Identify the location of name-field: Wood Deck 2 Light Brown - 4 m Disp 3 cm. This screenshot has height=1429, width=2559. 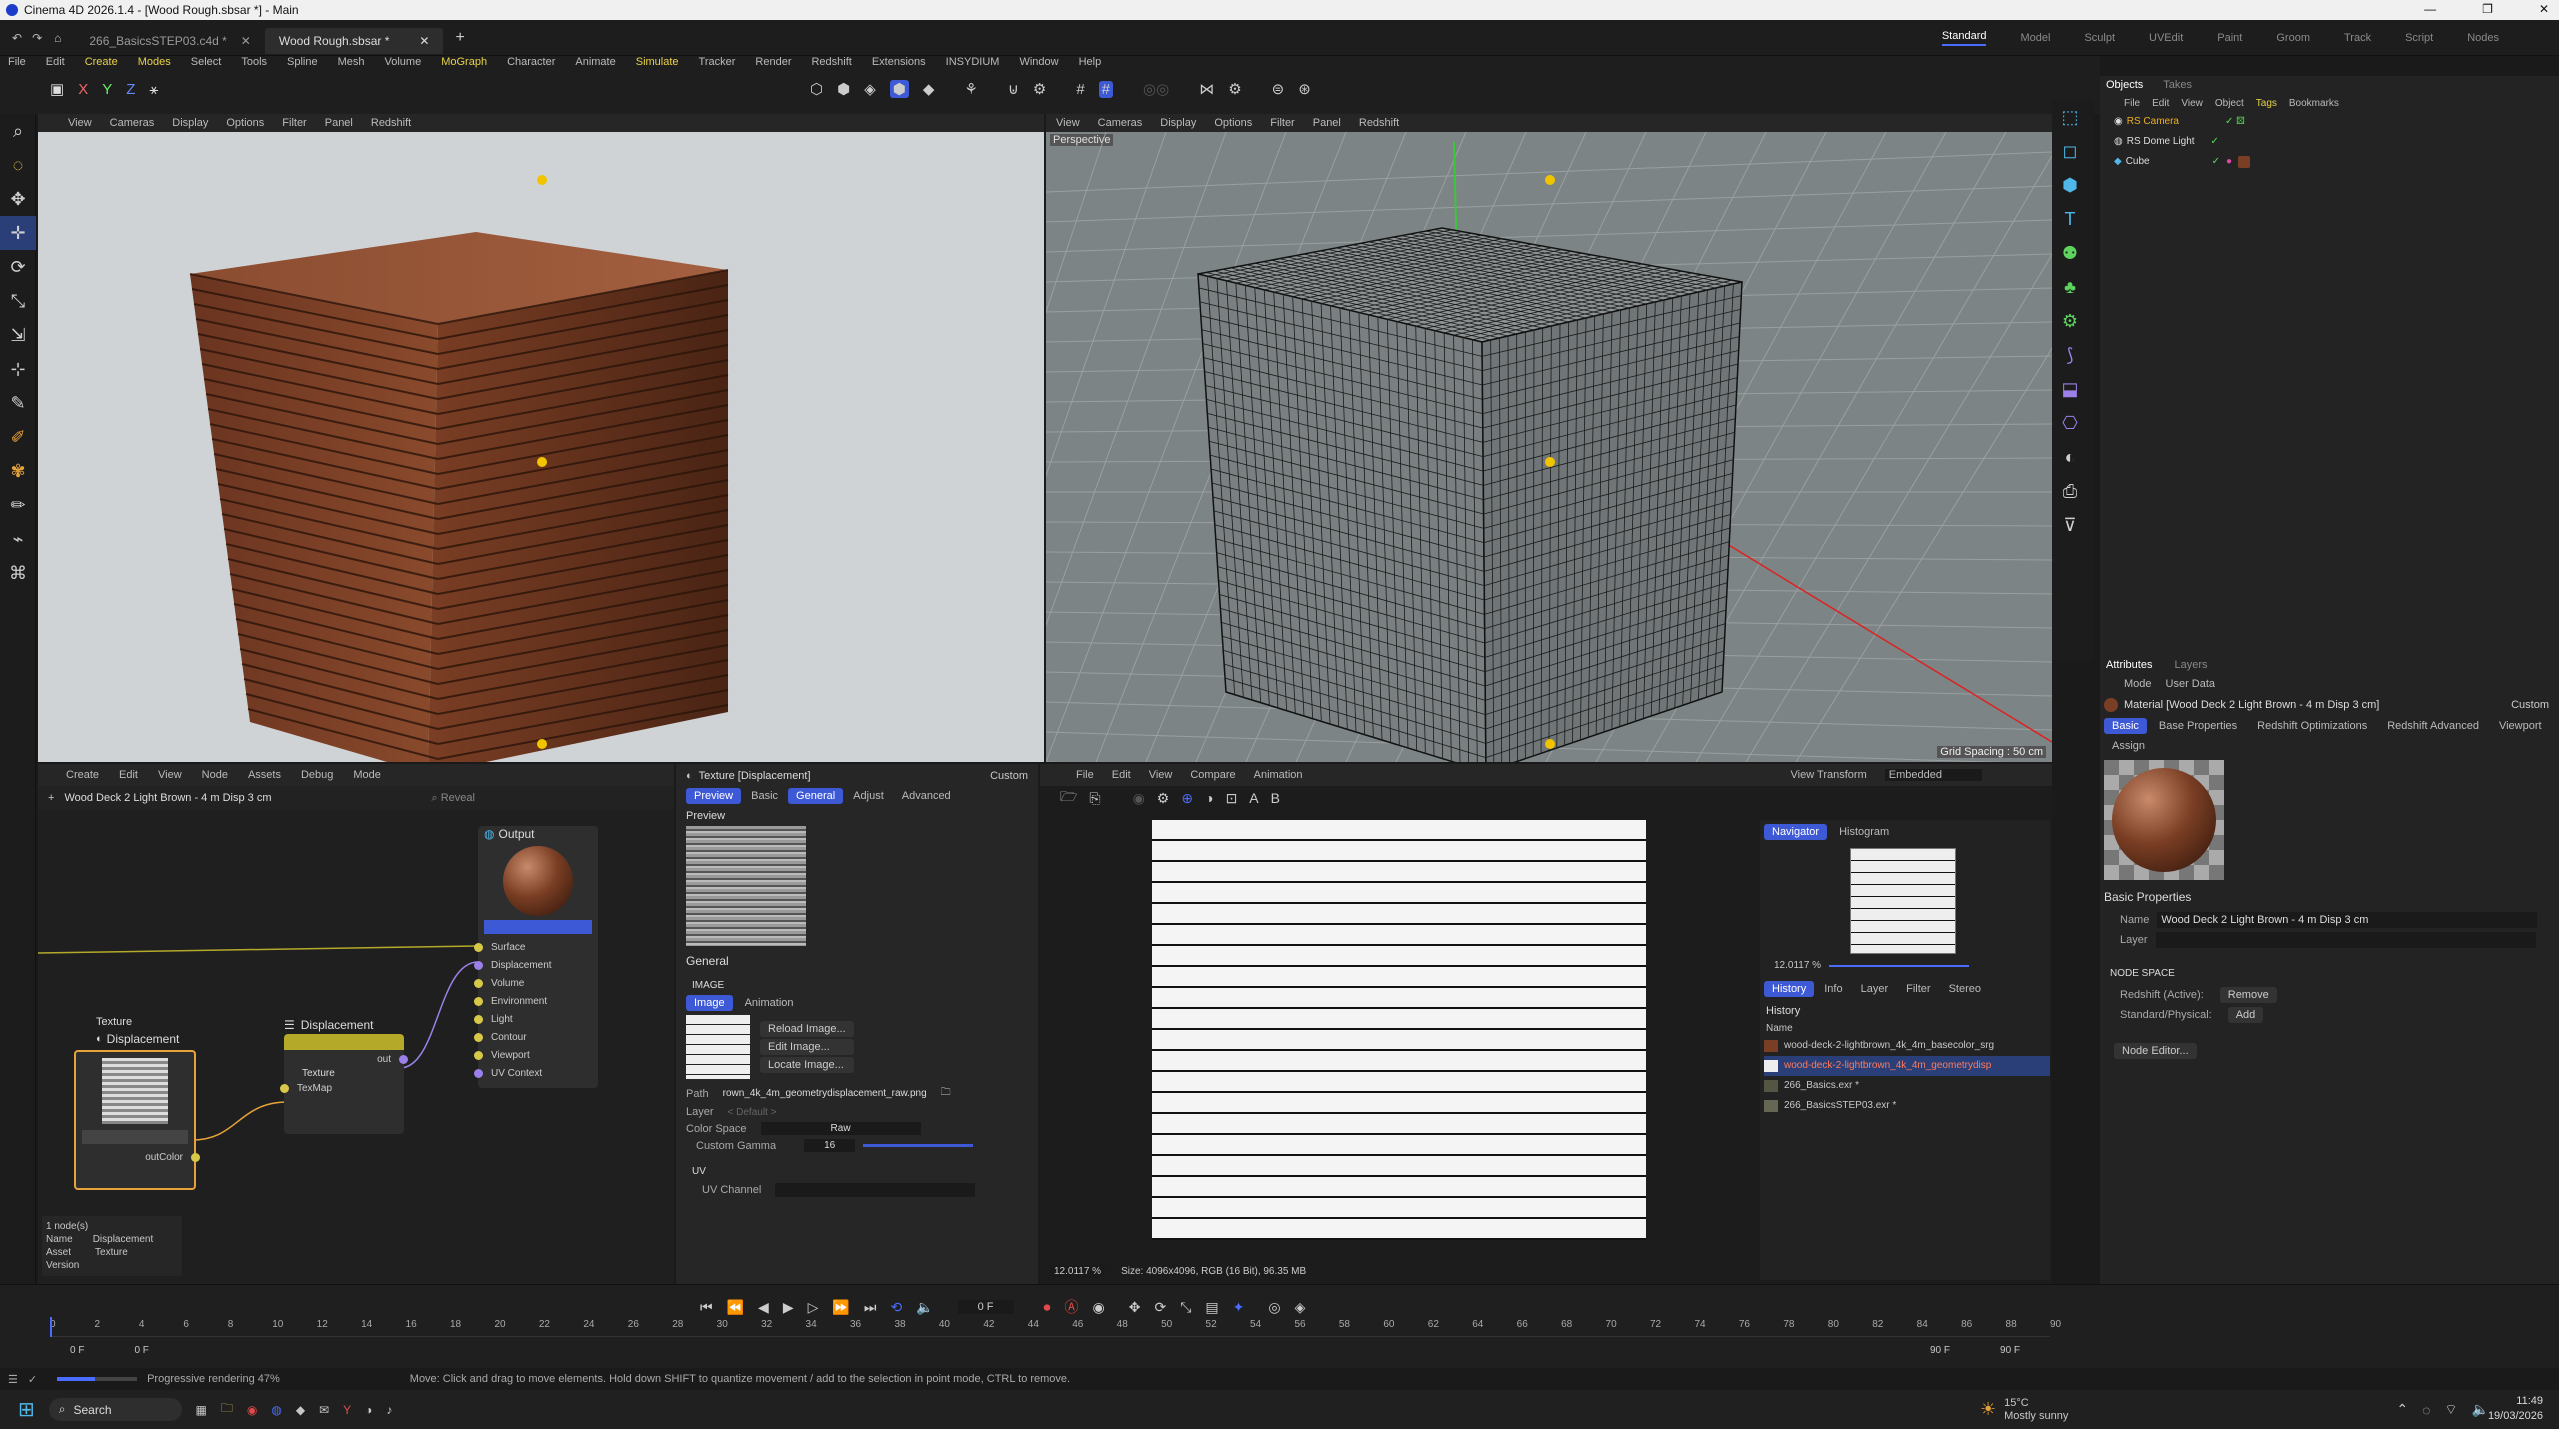
(2347, 920).